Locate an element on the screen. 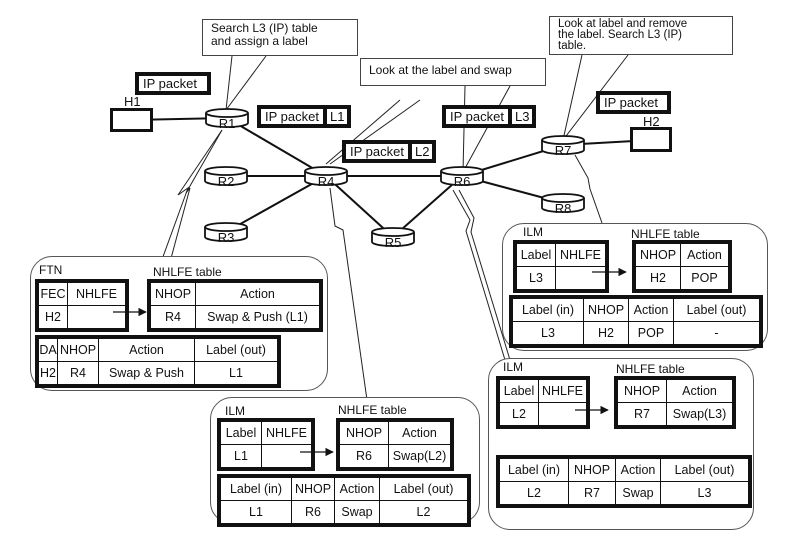 This screenshot has height=560, width=809. router-r6: R6 is located at coordinates (462, 177).